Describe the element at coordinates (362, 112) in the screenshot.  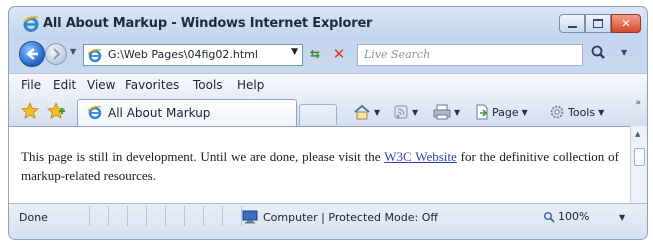
I see `home-icon` at that location.